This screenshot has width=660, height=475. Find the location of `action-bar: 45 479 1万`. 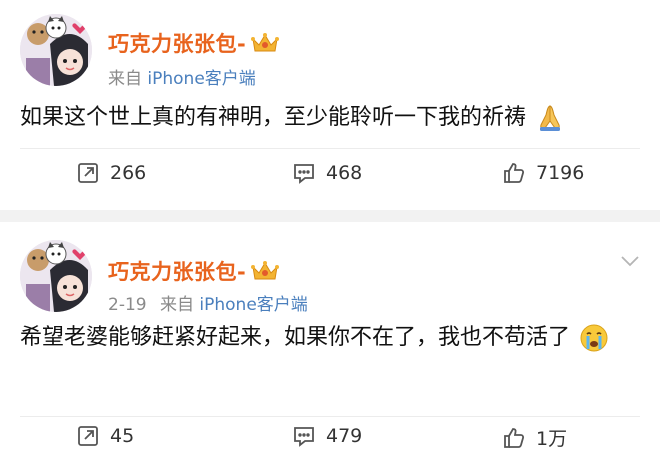

action-bar: 45 479 1万 is located at coordinates (330, 444).